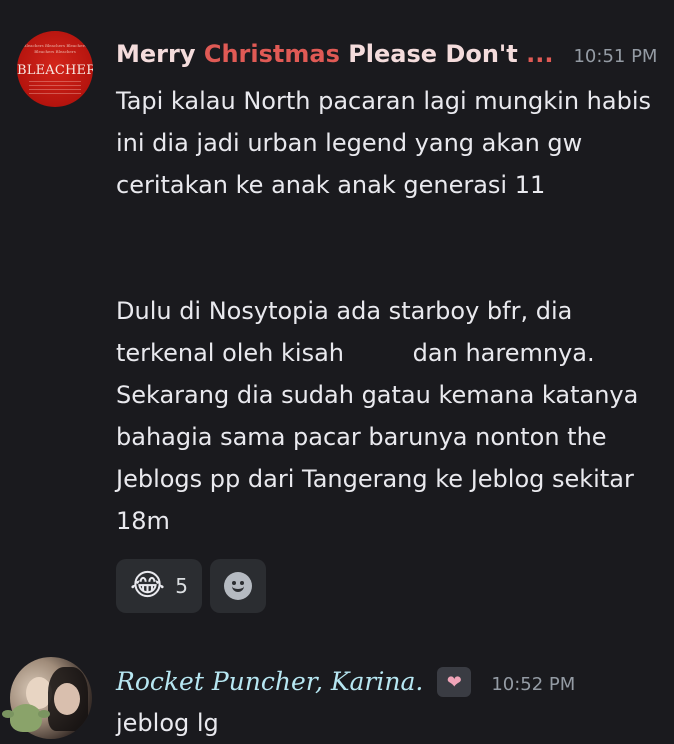  What do you see at coordinates (160, 54) in the screenshot?
I see `username-part: Merry` at bounding box center [160, 54].